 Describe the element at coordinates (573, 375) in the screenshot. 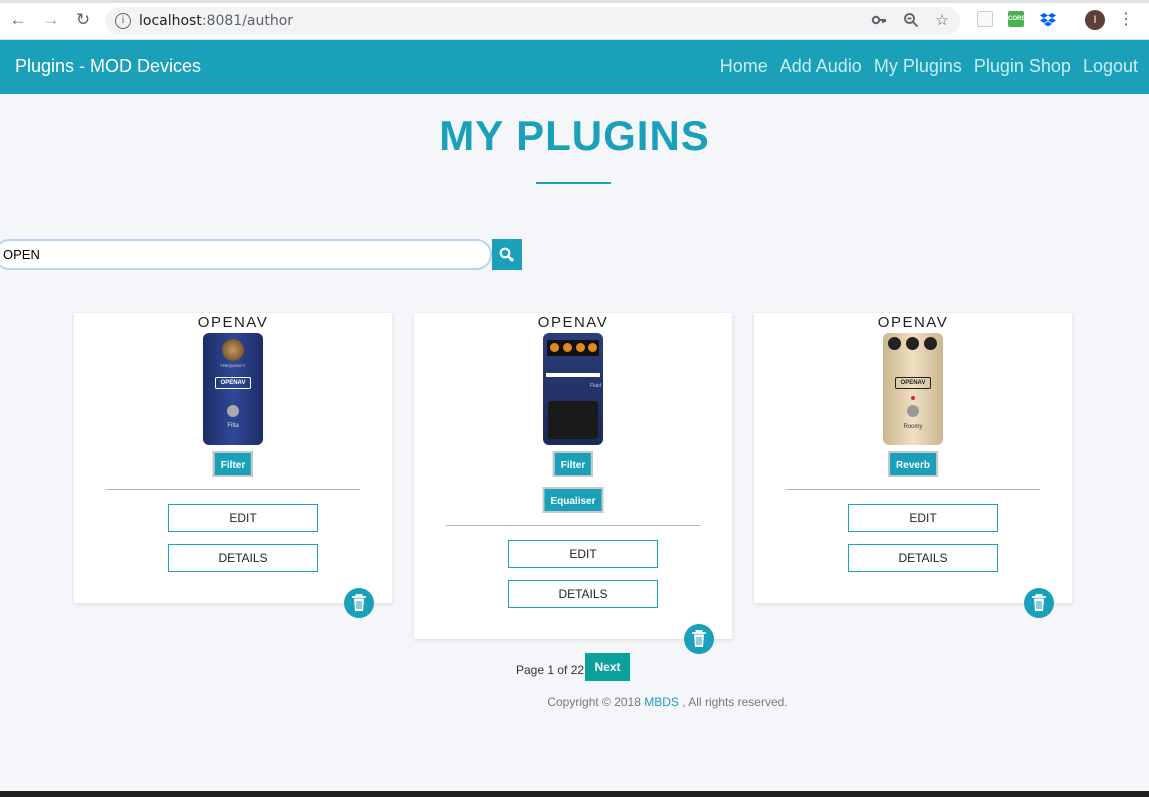

I see `pedal-io-strip` at that location.